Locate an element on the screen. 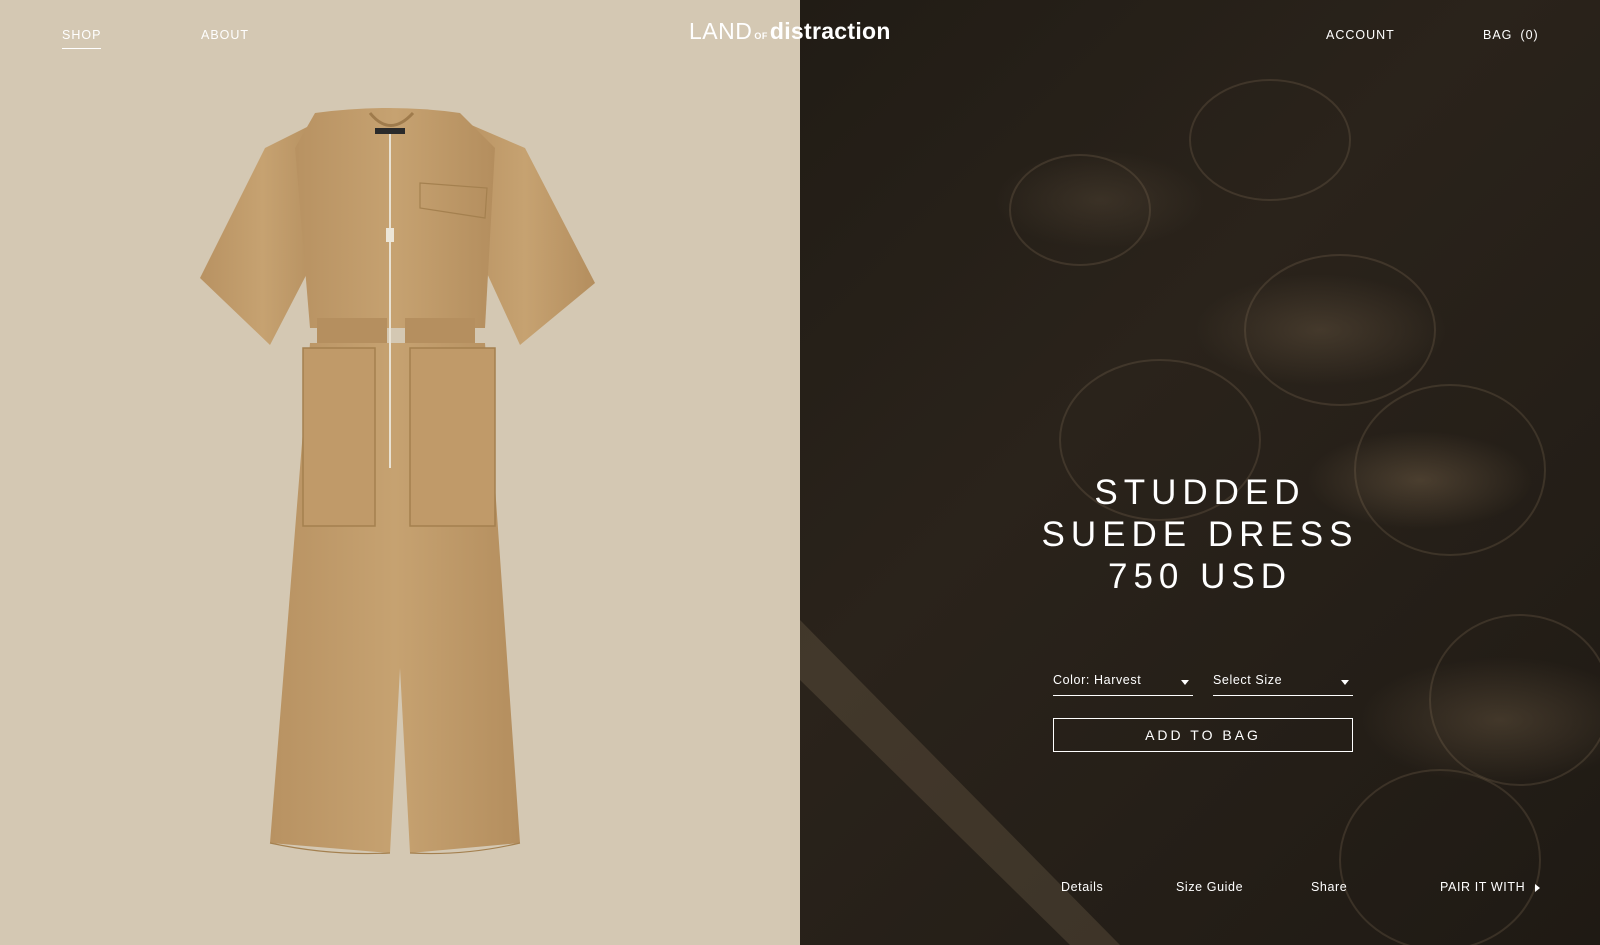 This screenshot has width=1600, height=945. bag-label: BAG is located at coordinates (1498, 35).